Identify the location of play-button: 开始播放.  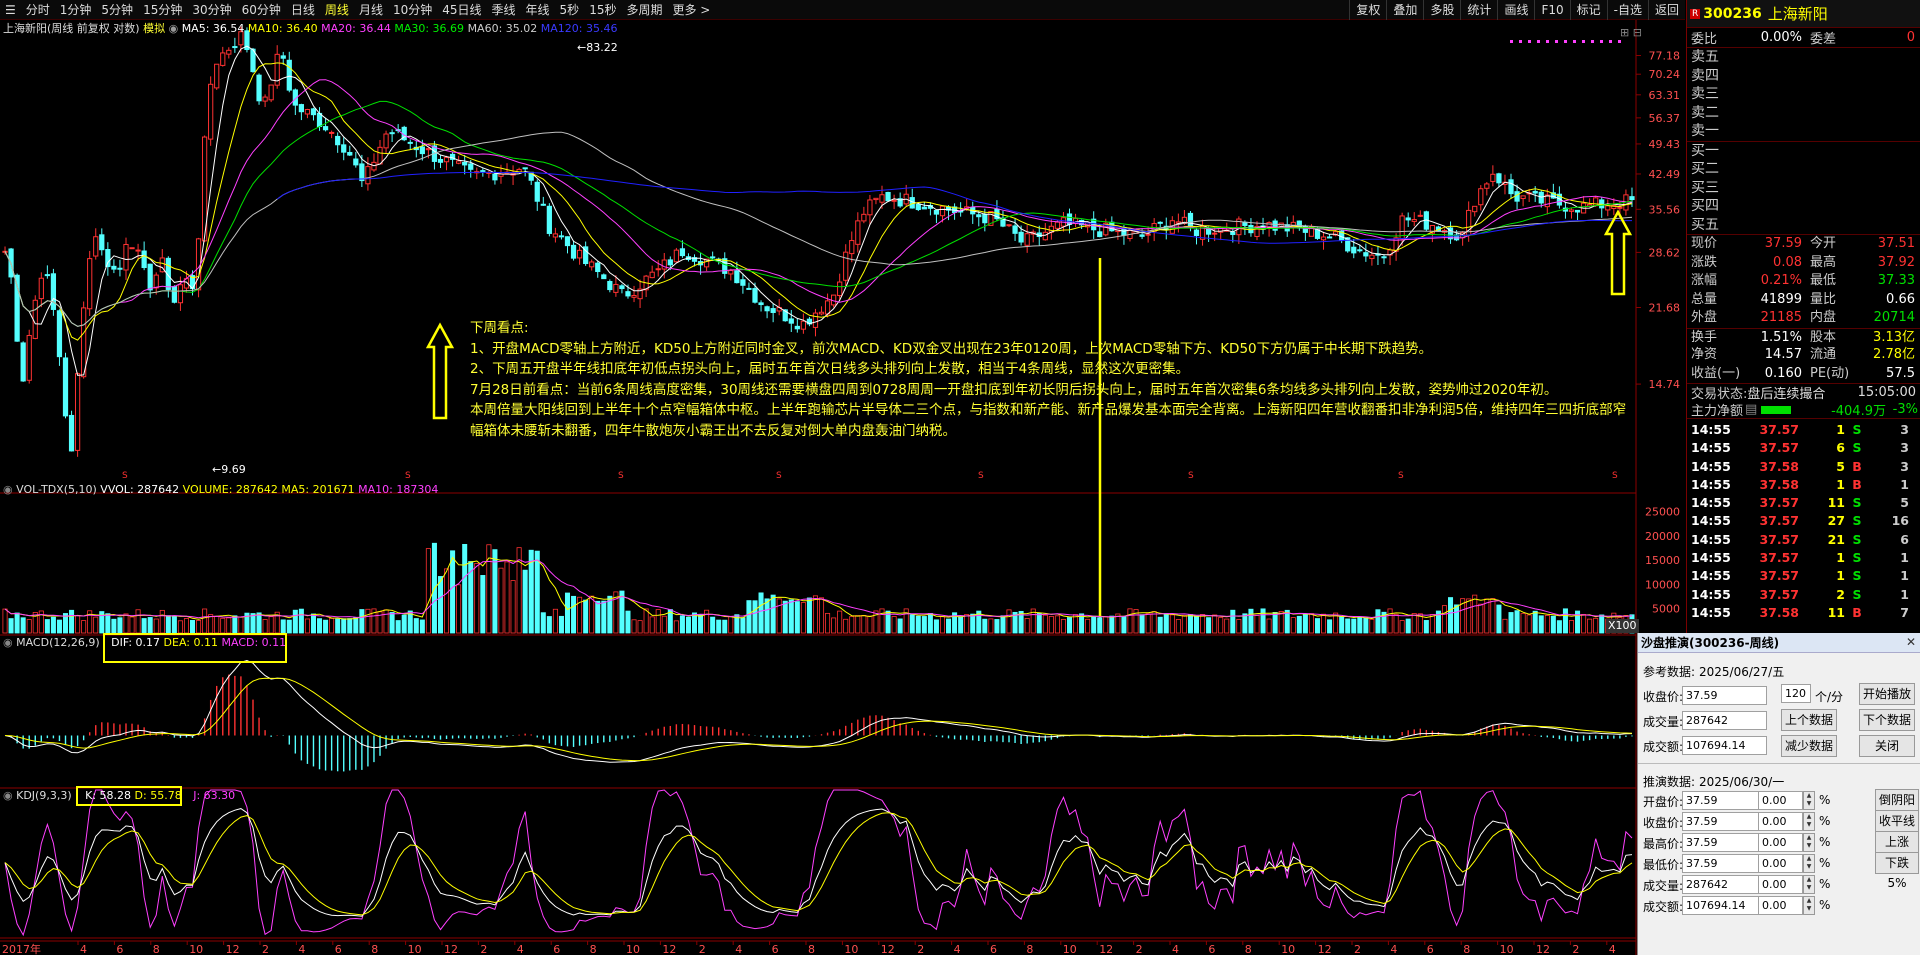
(1887, 694).